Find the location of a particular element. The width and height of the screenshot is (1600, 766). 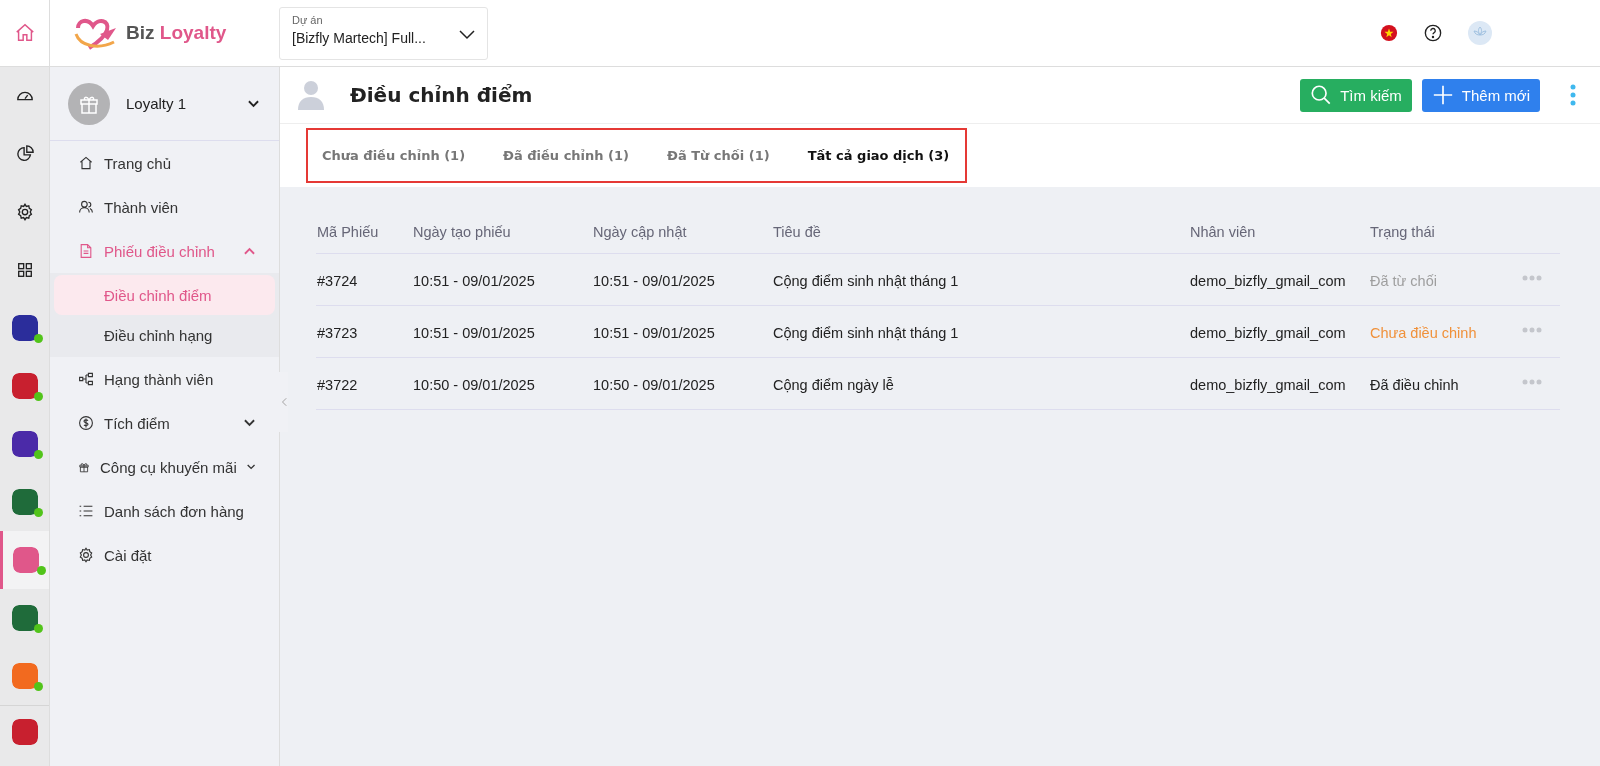

app-tile is located at coordinates (24, 560).